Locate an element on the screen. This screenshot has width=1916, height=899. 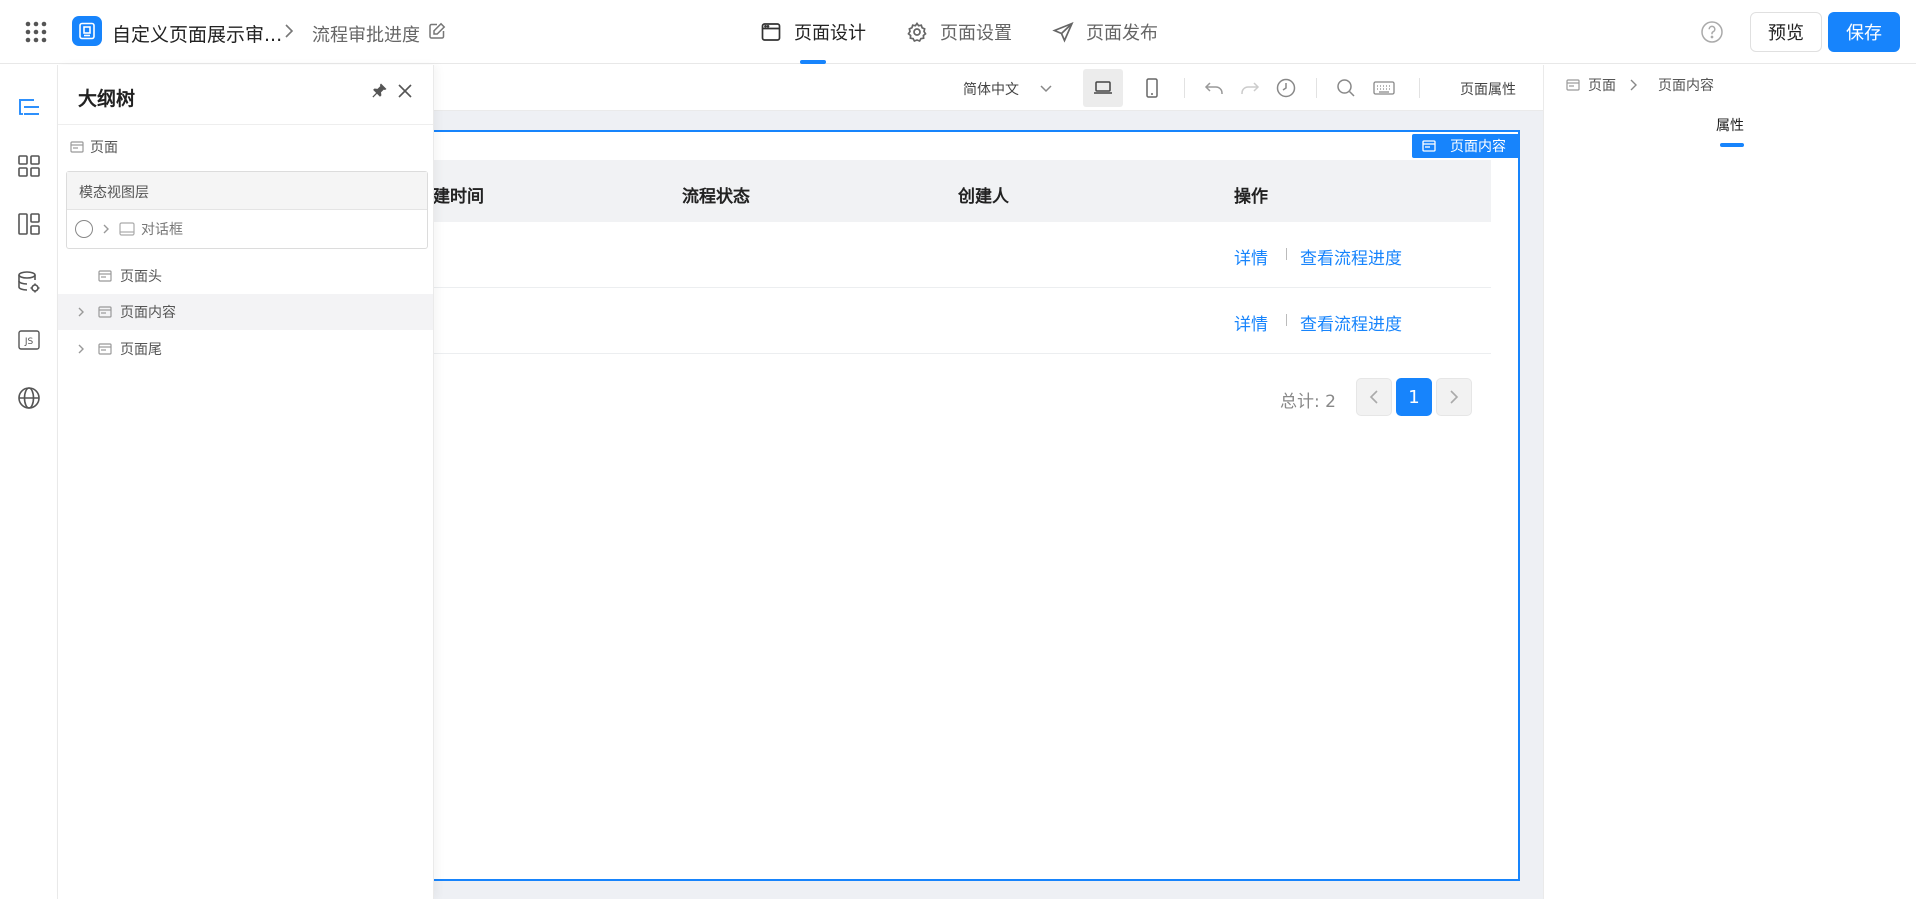
page-number-button: 1 is located at coordinates (1414, 397).